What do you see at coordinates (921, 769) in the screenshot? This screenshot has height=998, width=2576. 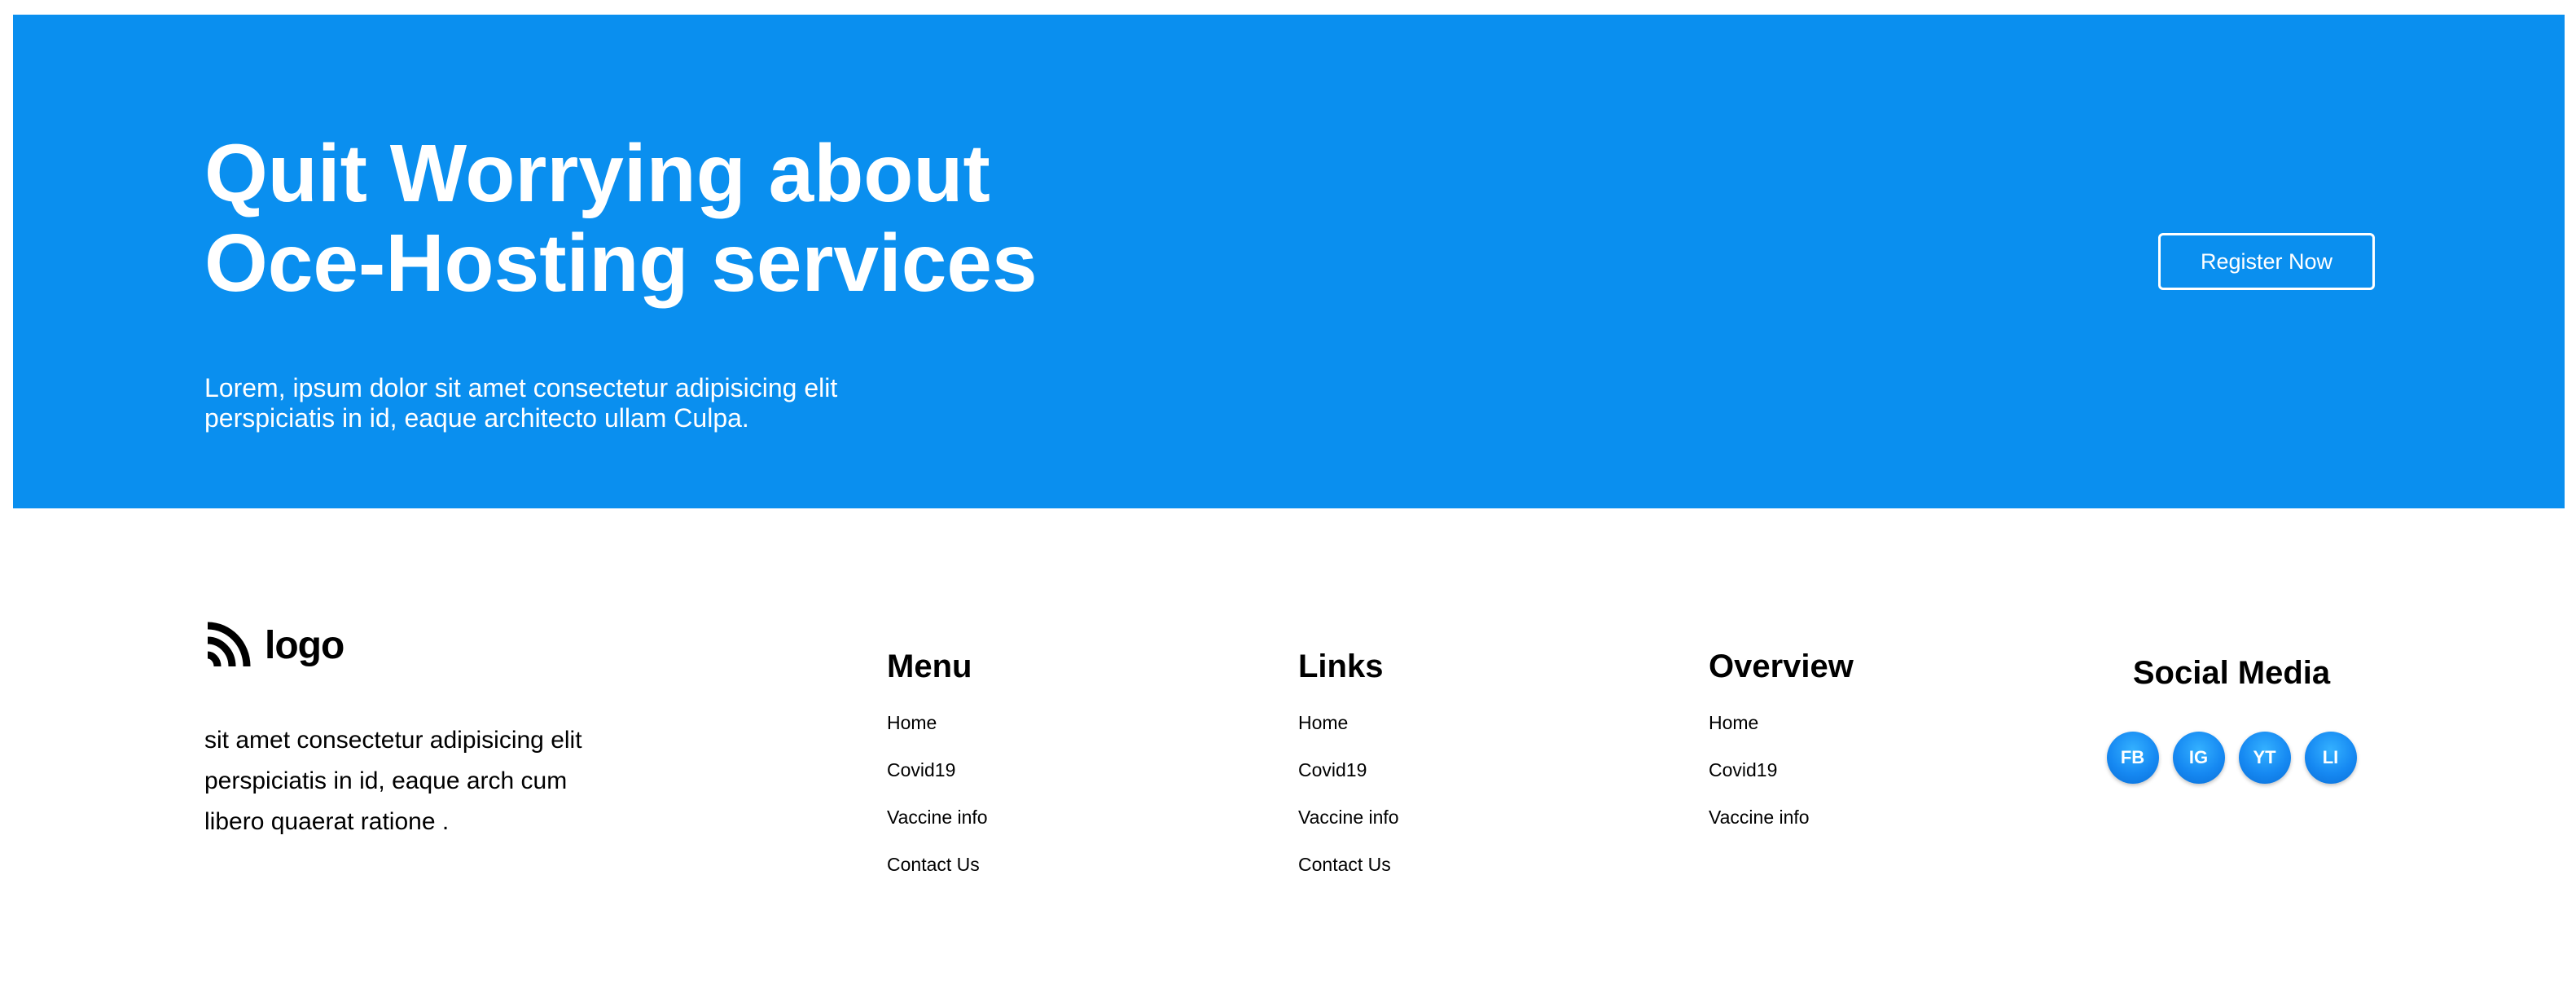 I see `menu-link-covid19: Covid19` at bounding box center [921, 769].